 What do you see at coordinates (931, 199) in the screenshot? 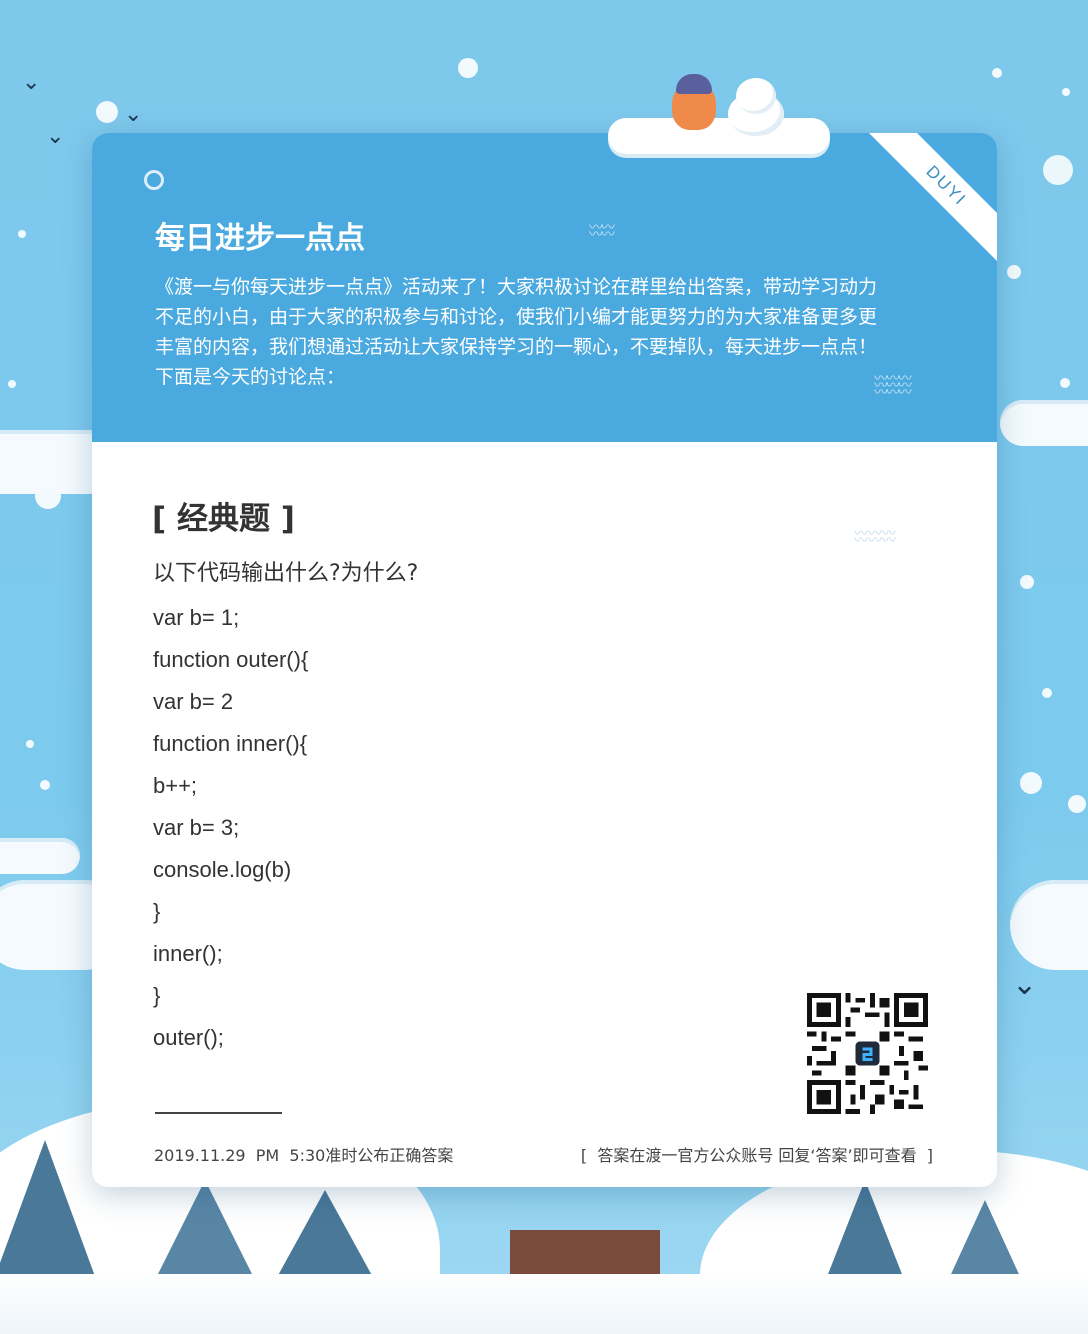
I see `duyi-corner-badge: DUYI` at bounding box center [931, 199].